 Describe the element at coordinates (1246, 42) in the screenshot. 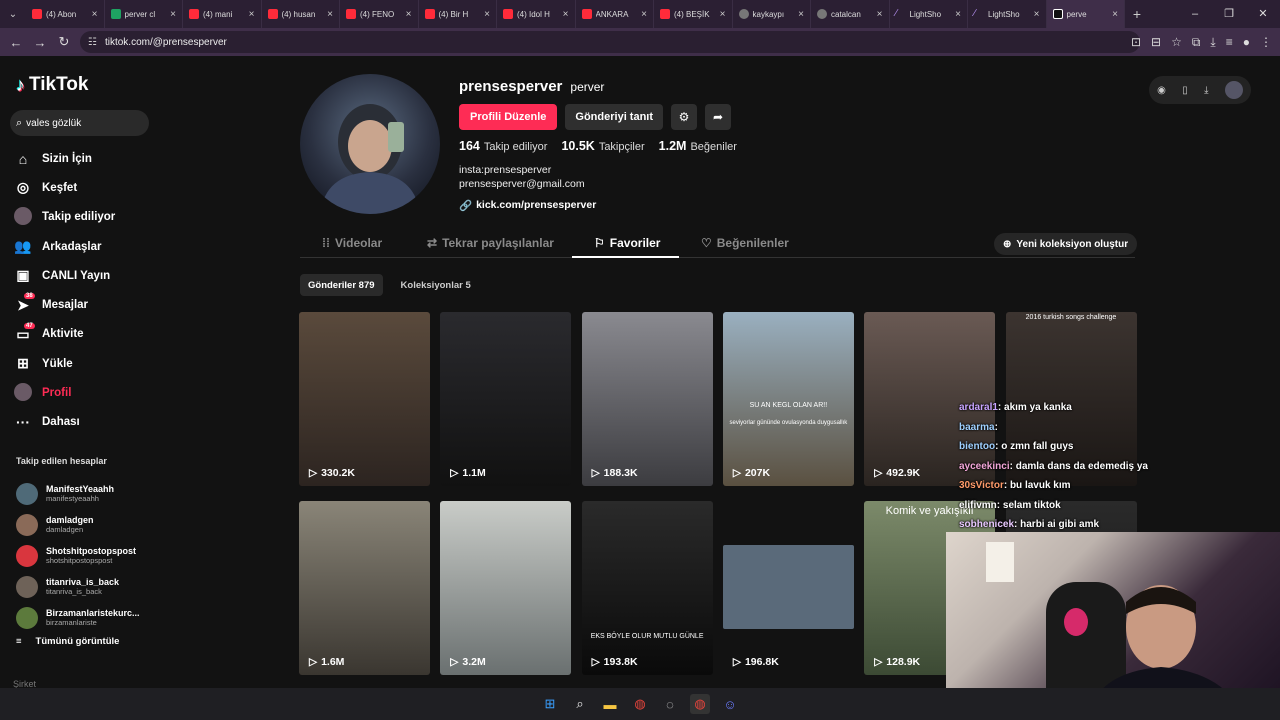

I see `profile-icon: ●` at that location.